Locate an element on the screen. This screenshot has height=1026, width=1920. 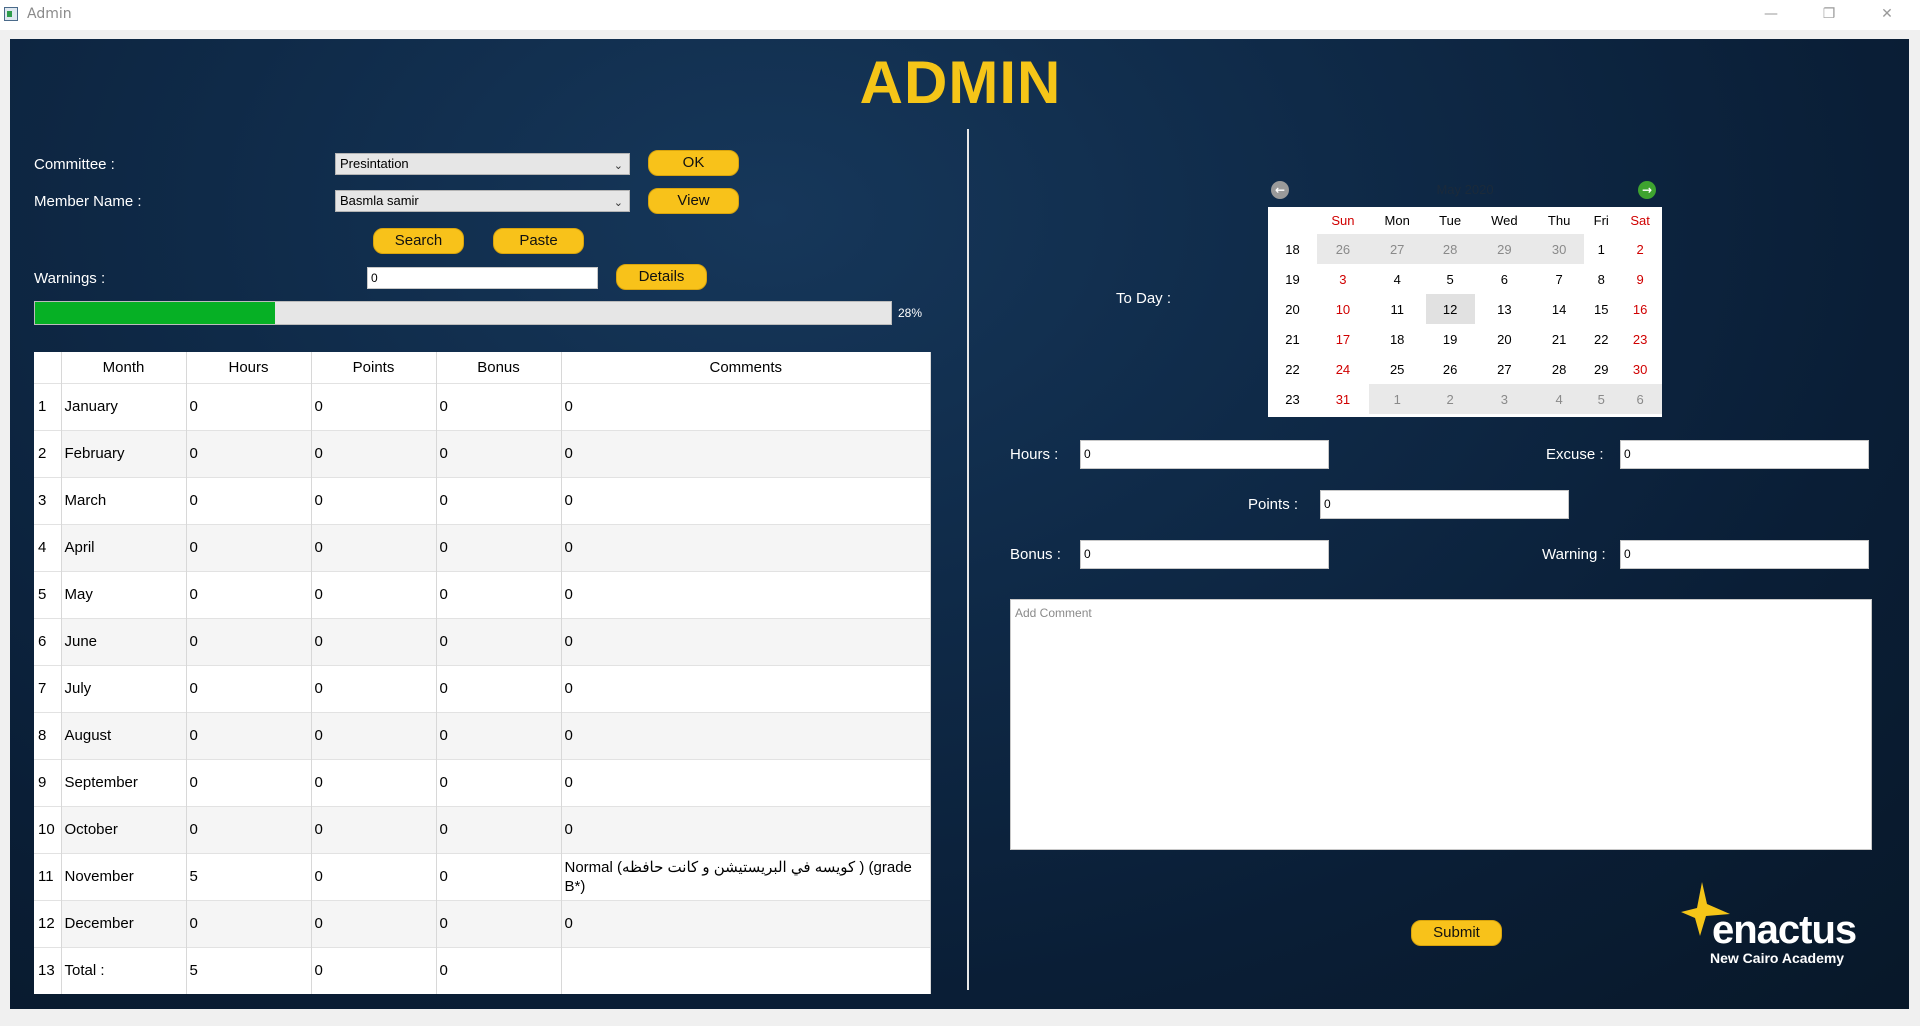
calendar-day: 19 is located at coordinates (1450, 339).